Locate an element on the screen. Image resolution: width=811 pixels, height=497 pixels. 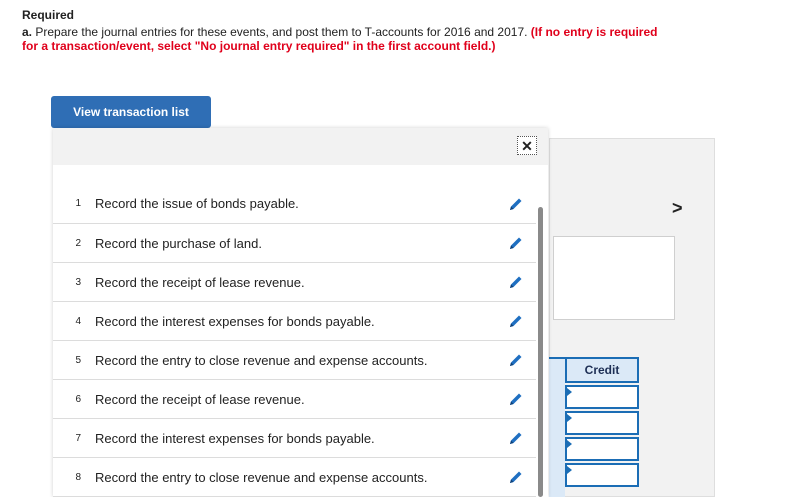
close-icon: ✕ is located at coordinates (527, 145).